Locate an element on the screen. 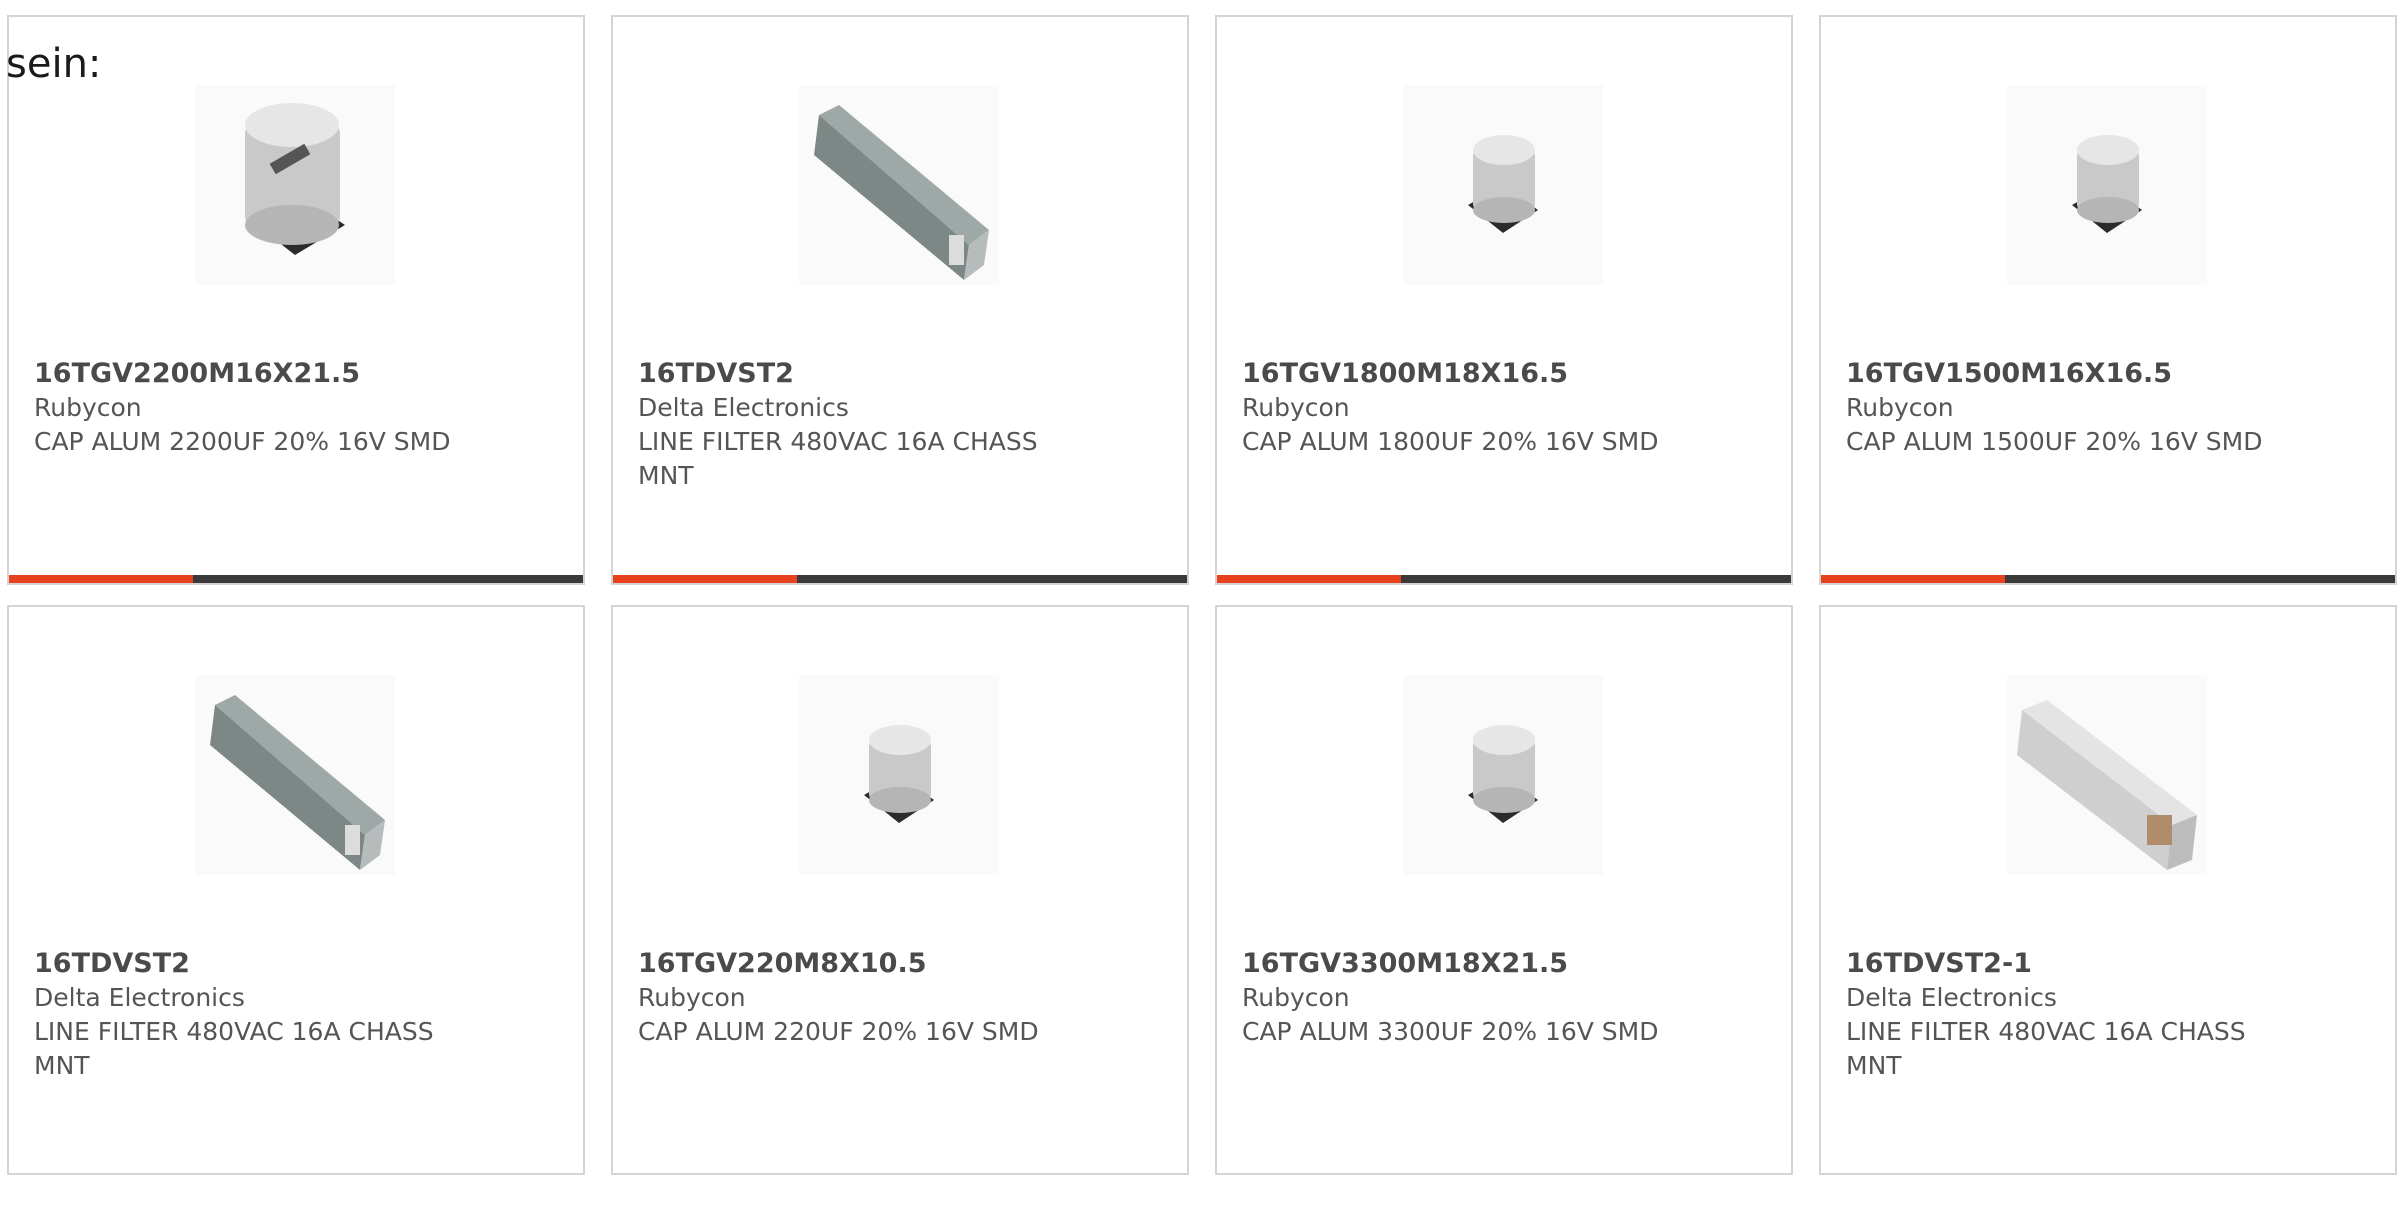  part-number: 16TDVST2-1 is located at coordinates (2066, 964).